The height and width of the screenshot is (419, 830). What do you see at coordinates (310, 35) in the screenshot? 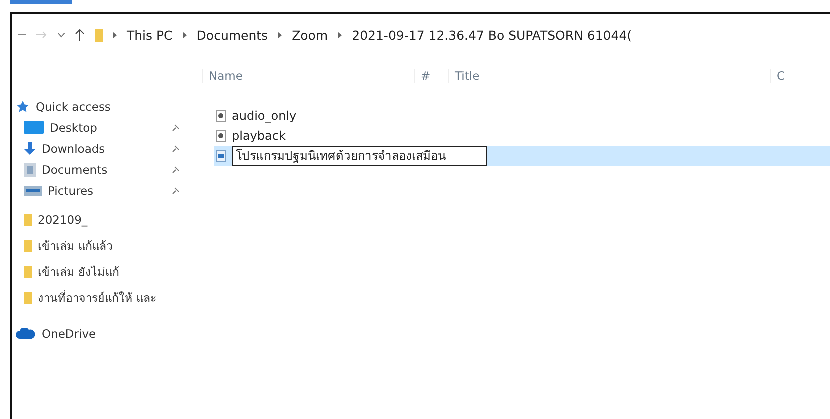
I see `breadcrumb-item: Zoom` at bounding box center [310, 35].